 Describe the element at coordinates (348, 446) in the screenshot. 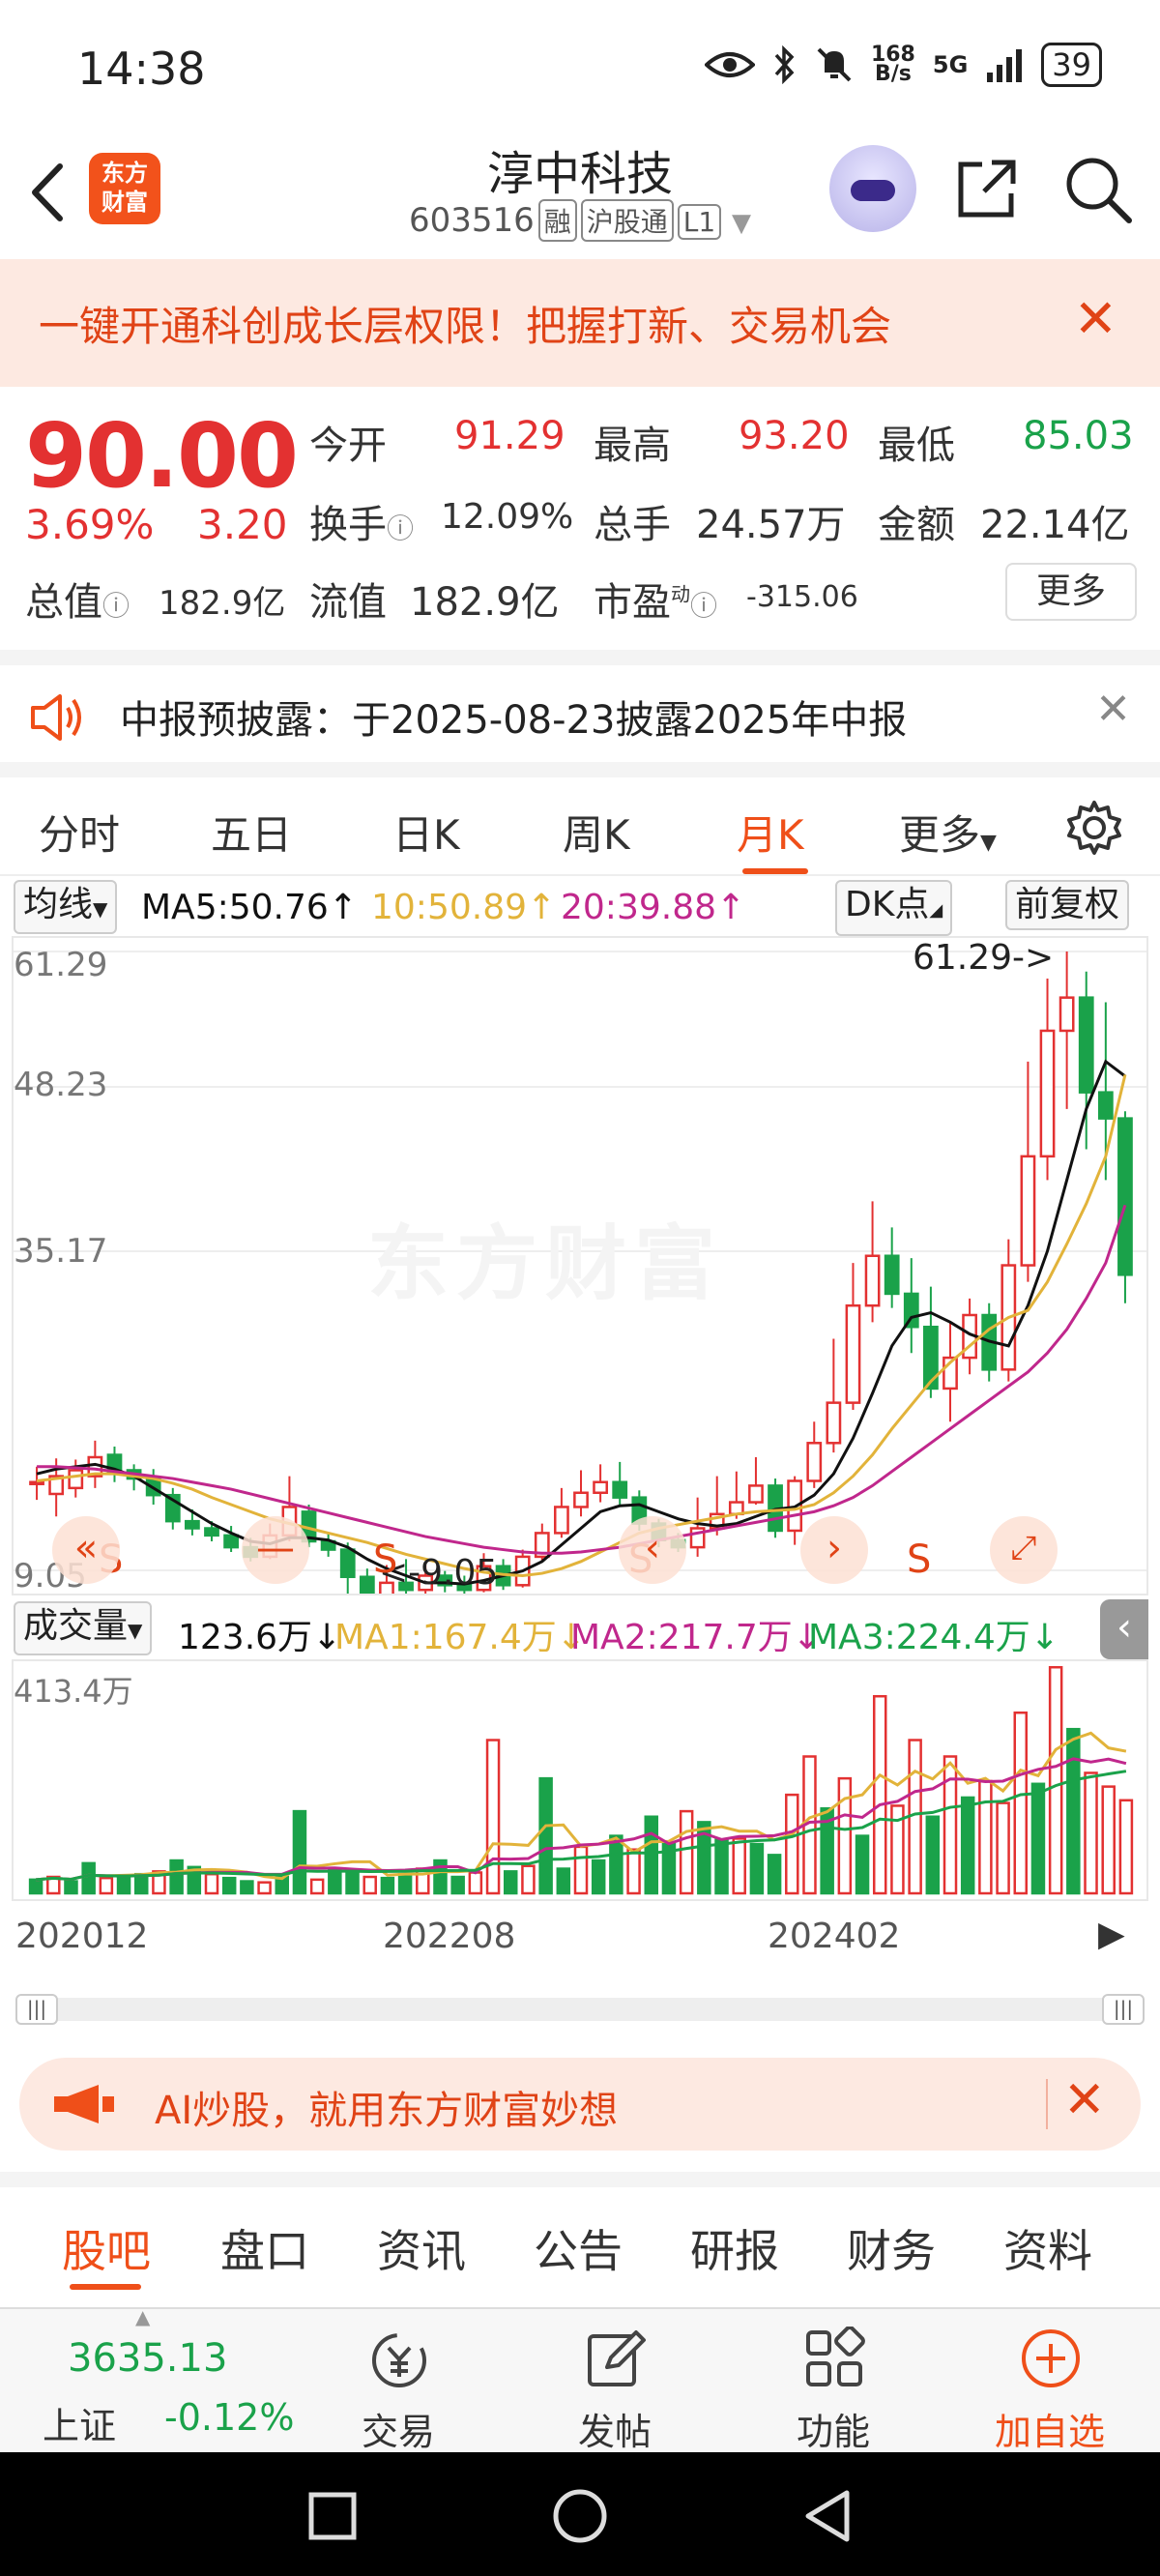

I see `open-label: 今开` at that location.